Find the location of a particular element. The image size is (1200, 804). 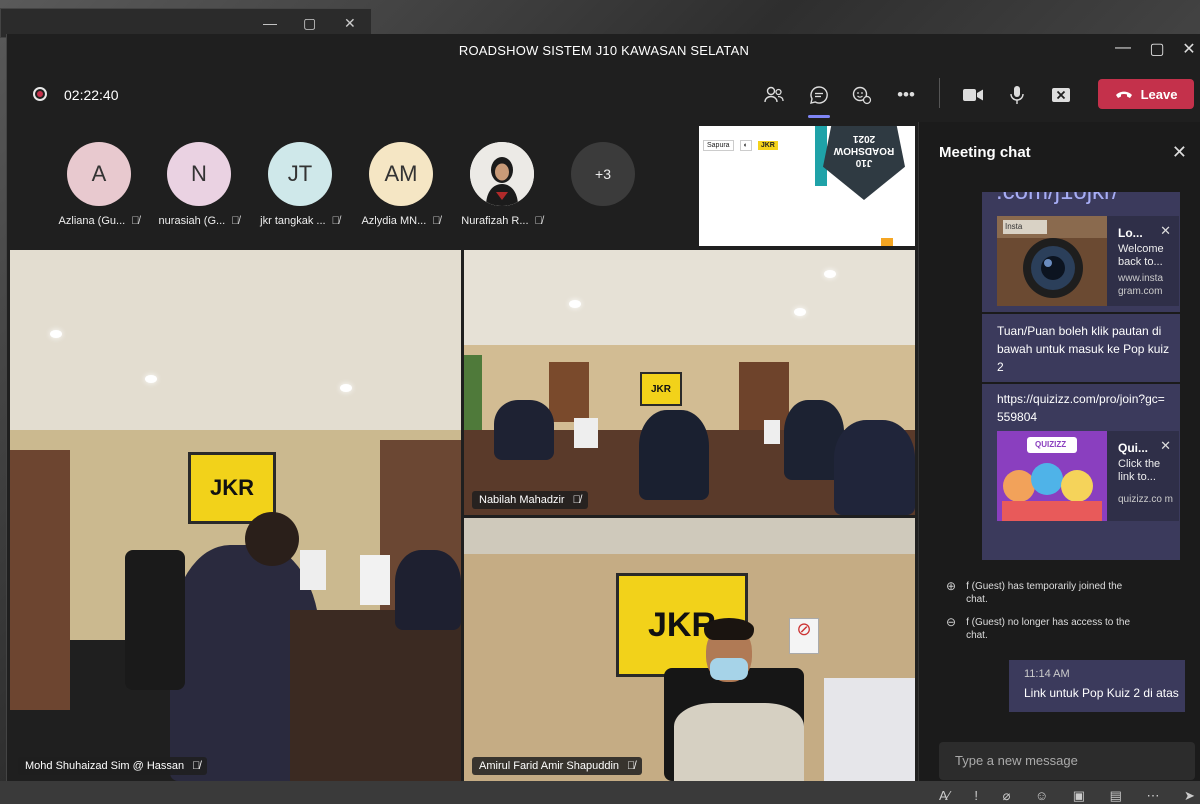

chat-message-text: Link untuk Pop Kuiz 2 di atas is located at coordinates (1101, 693).